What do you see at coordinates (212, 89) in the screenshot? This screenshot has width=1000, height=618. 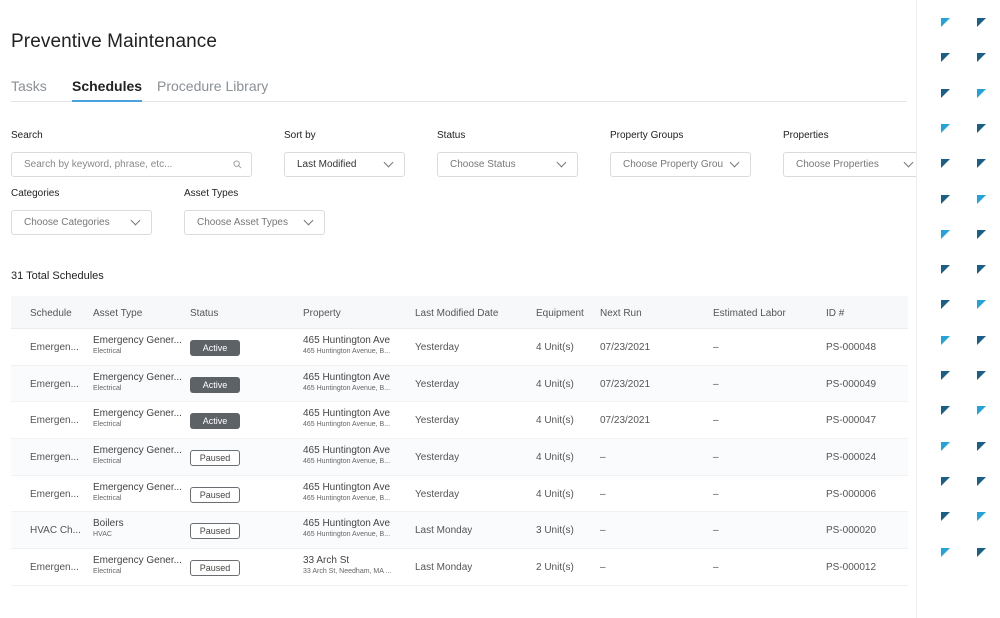 I see `tab-procedure-library: Procedure Library` at bounding box center [212, 89].